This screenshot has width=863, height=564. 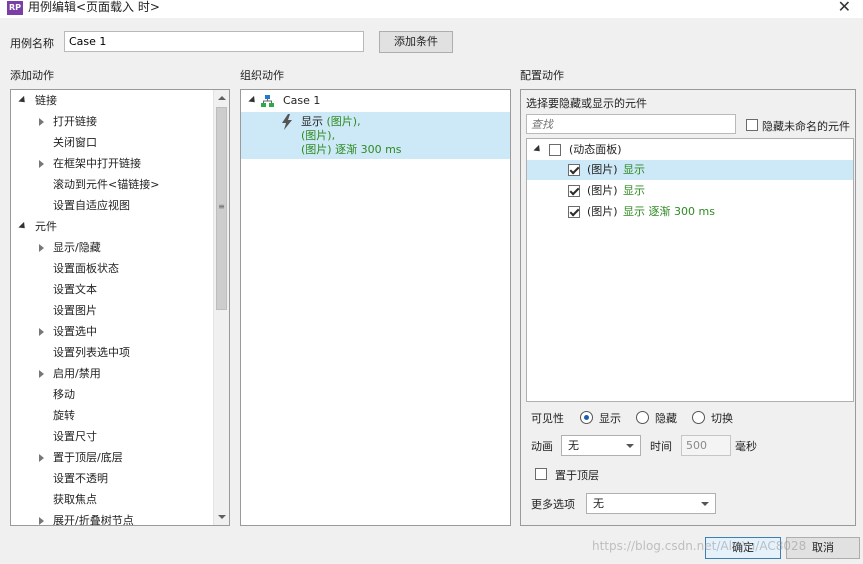 What do you see at coordinates (586, 103) in the screenshot?
I see `select-widgets-prompt: 选择要隐藏或显示的元件` at bounding box center [586, 103].